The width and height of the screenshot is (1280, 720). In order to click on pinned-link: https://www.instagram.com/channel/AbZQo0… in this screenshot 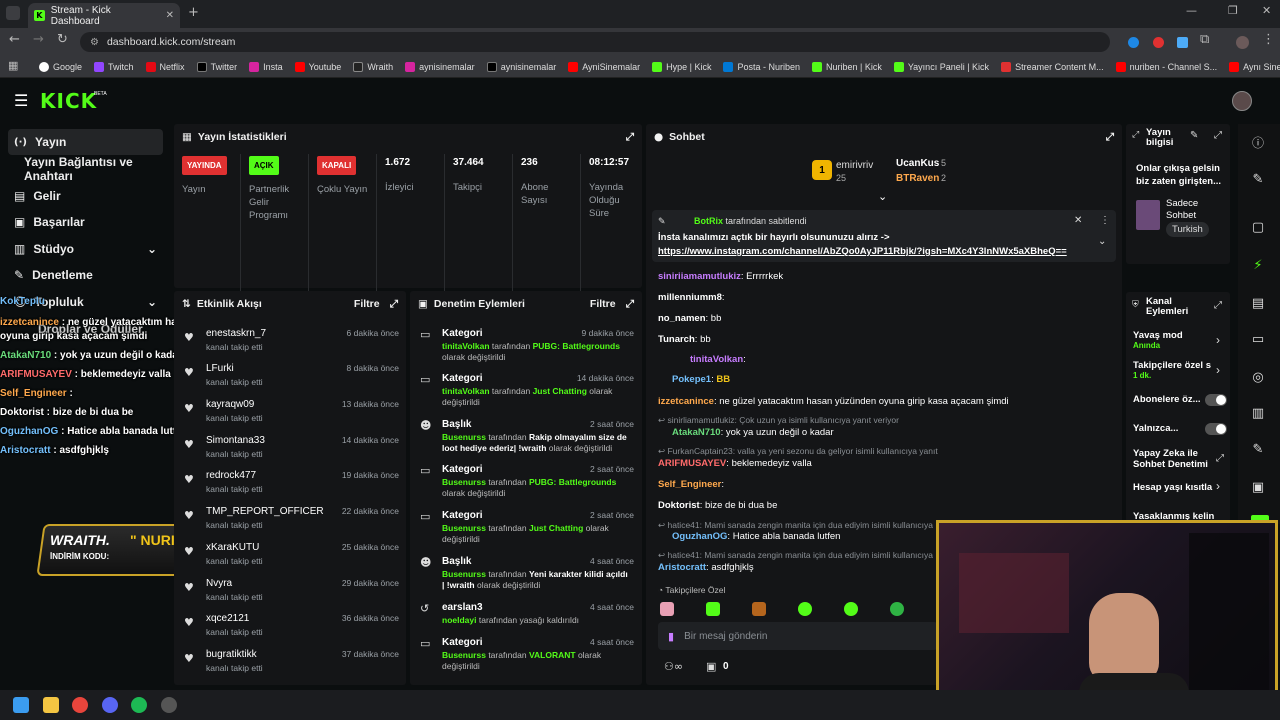, I will do `click(862, 251)`.